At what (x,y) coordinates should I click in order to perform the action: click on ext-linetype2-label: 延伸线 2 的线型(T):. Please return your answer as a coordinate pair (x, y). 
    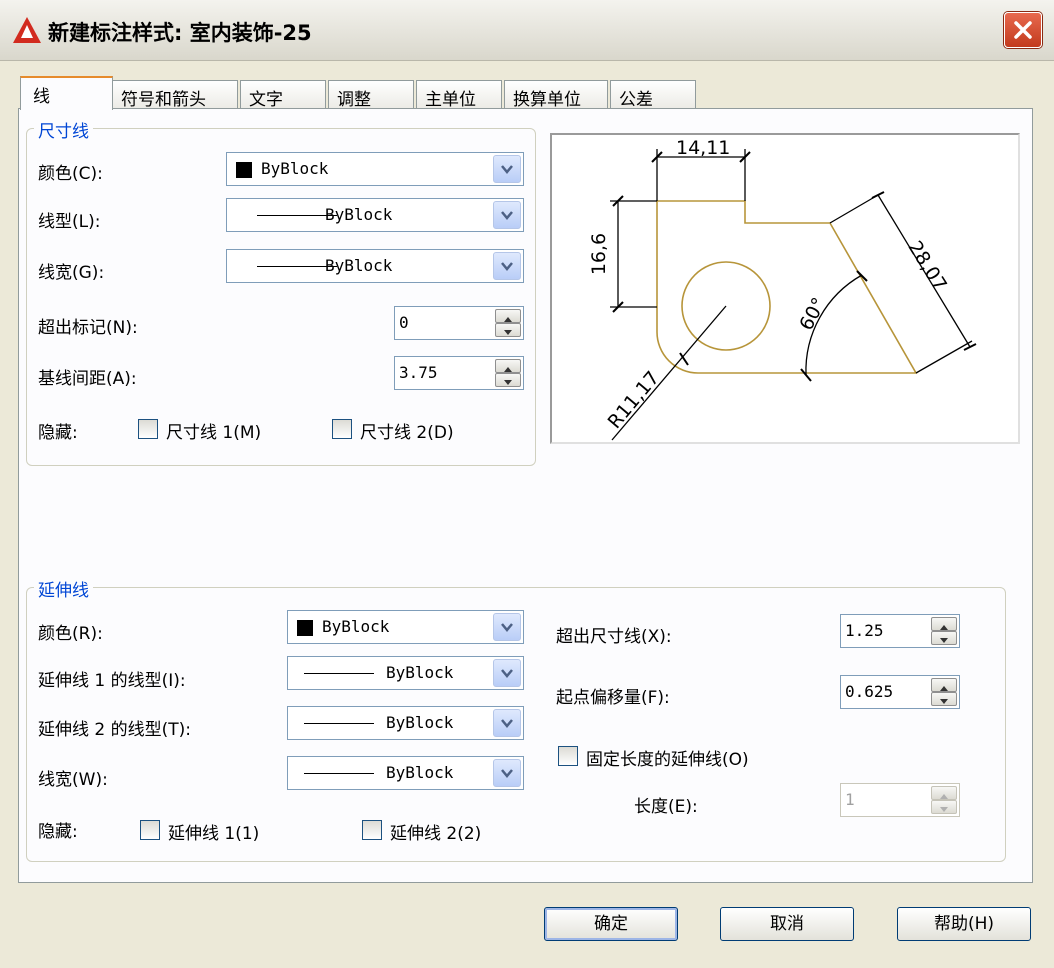
    Looking at the image, I should click on (114, 730).